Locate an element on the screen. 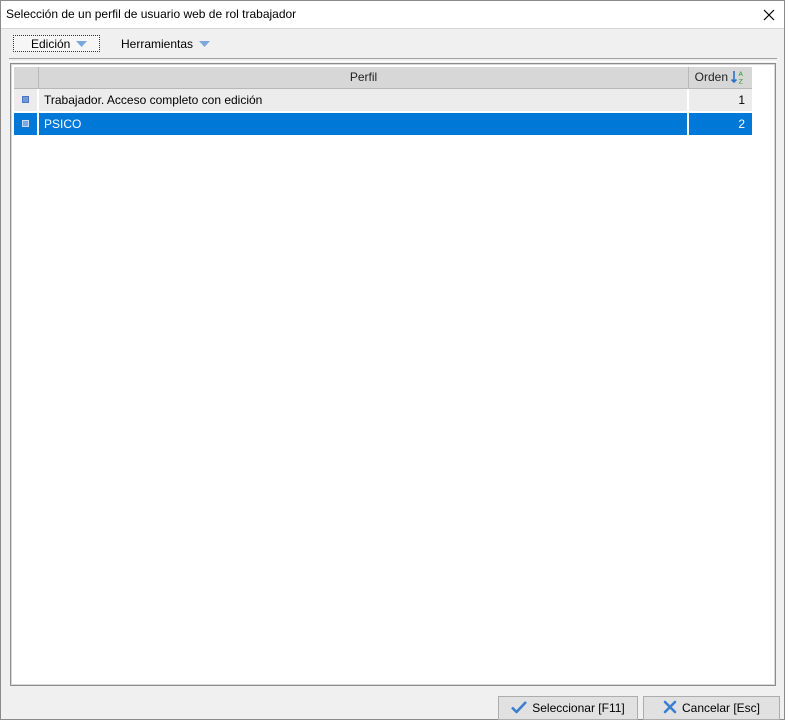 The width and height of the screenshot is (785, 720). button-bar: Seleccionar [F11] Cancelar [Esc] is located at coordinates (392, 705).